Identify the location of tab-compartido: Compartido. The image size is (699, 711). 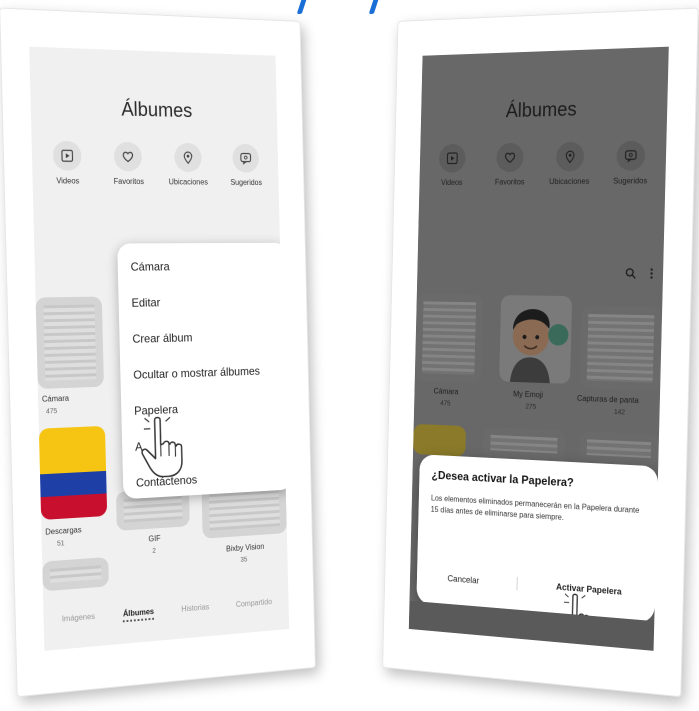
(254, 604).